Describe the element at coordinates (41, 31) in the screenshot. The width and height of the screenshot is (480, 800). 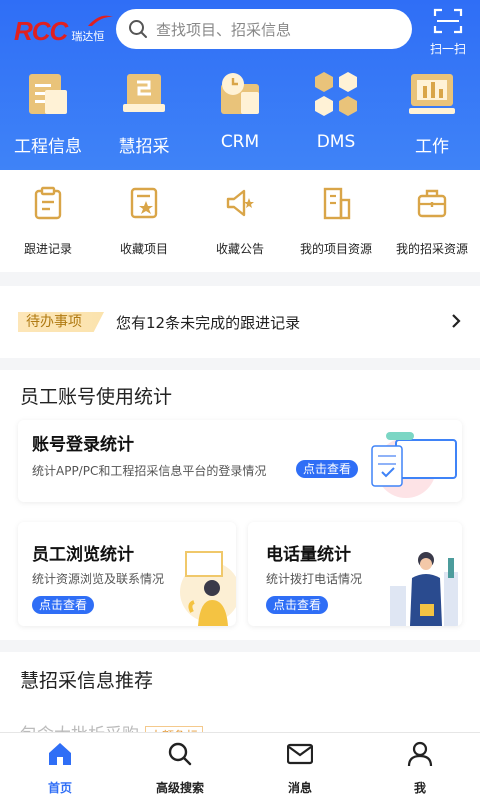
I see `logo-text: RCC` at that location.